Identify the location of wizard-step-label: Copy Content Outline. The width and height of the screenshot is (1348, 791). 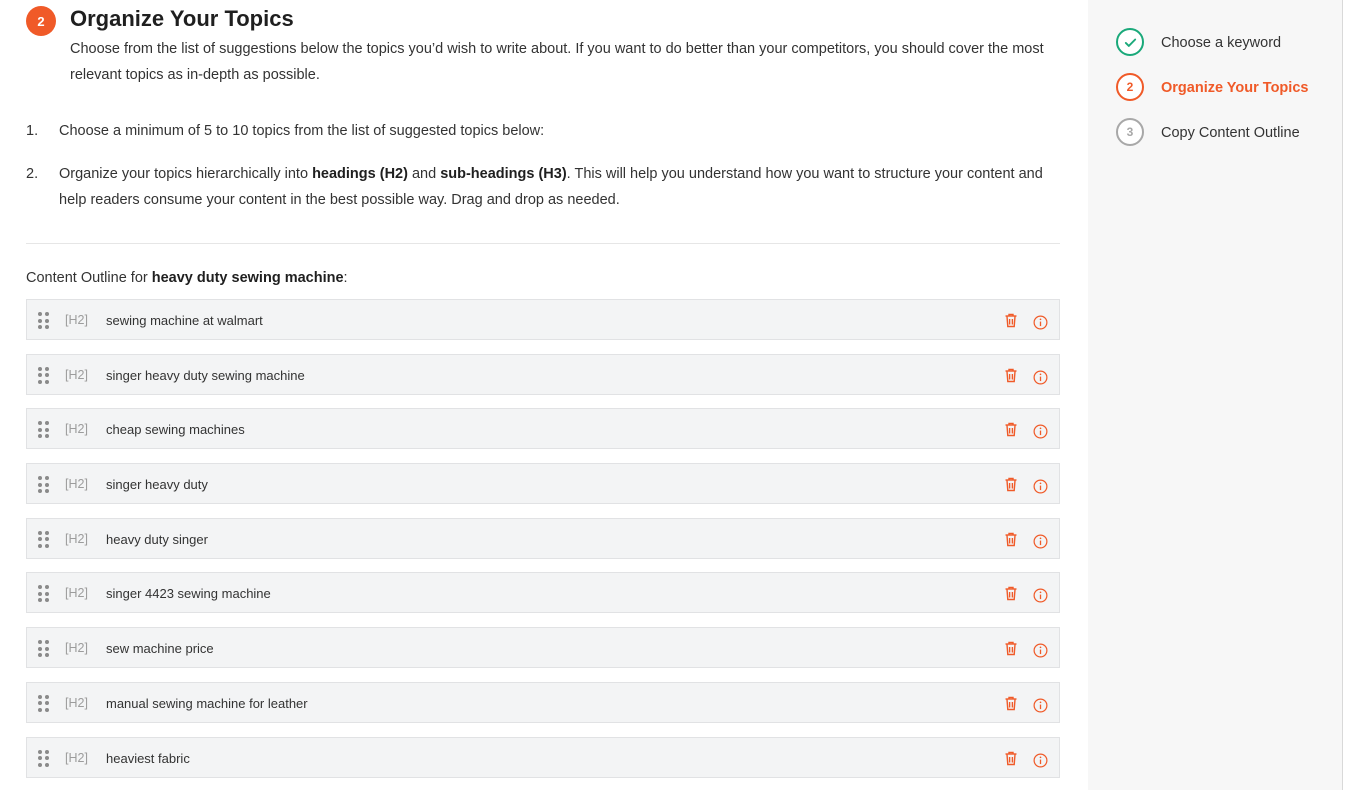
(1230, 133).